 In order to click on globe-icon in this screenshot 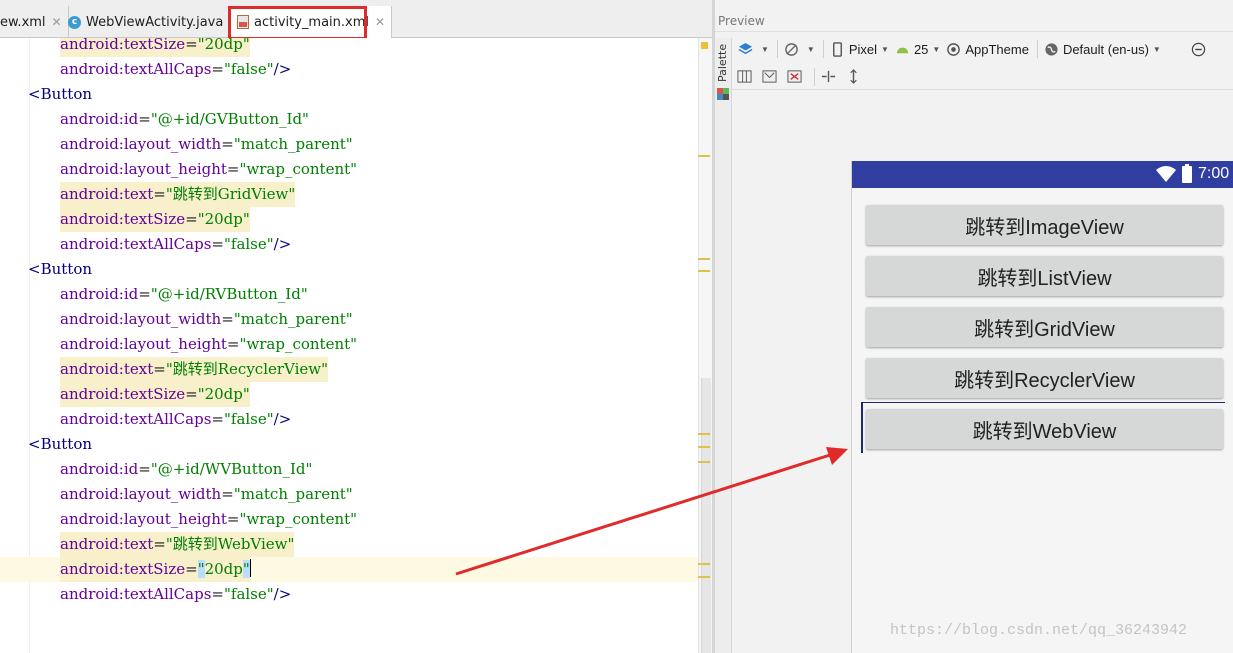, I will do `click(1051, 49)`.